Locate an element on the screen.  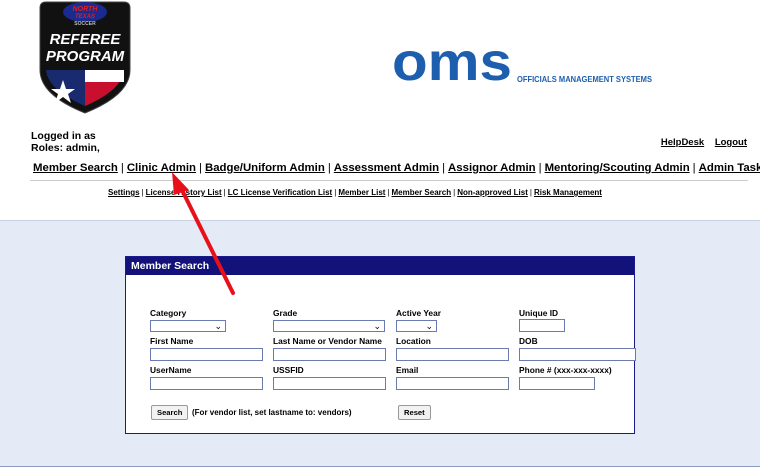
nav-badge-uniform-admin: Badge/Uniform Admin is located at coordinates (265, 168).